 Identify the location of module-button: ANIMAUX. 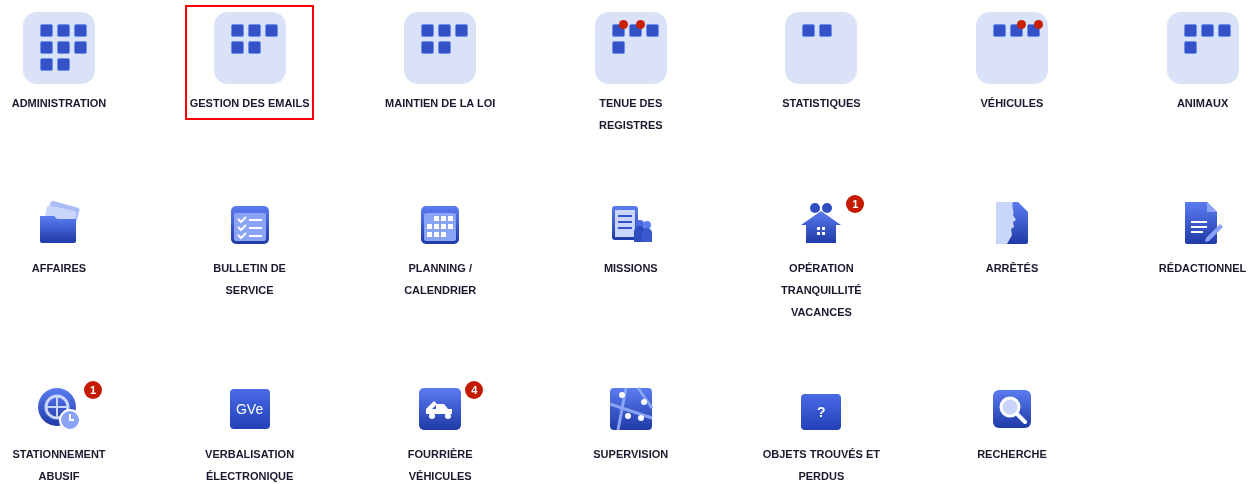
(1202, 62).